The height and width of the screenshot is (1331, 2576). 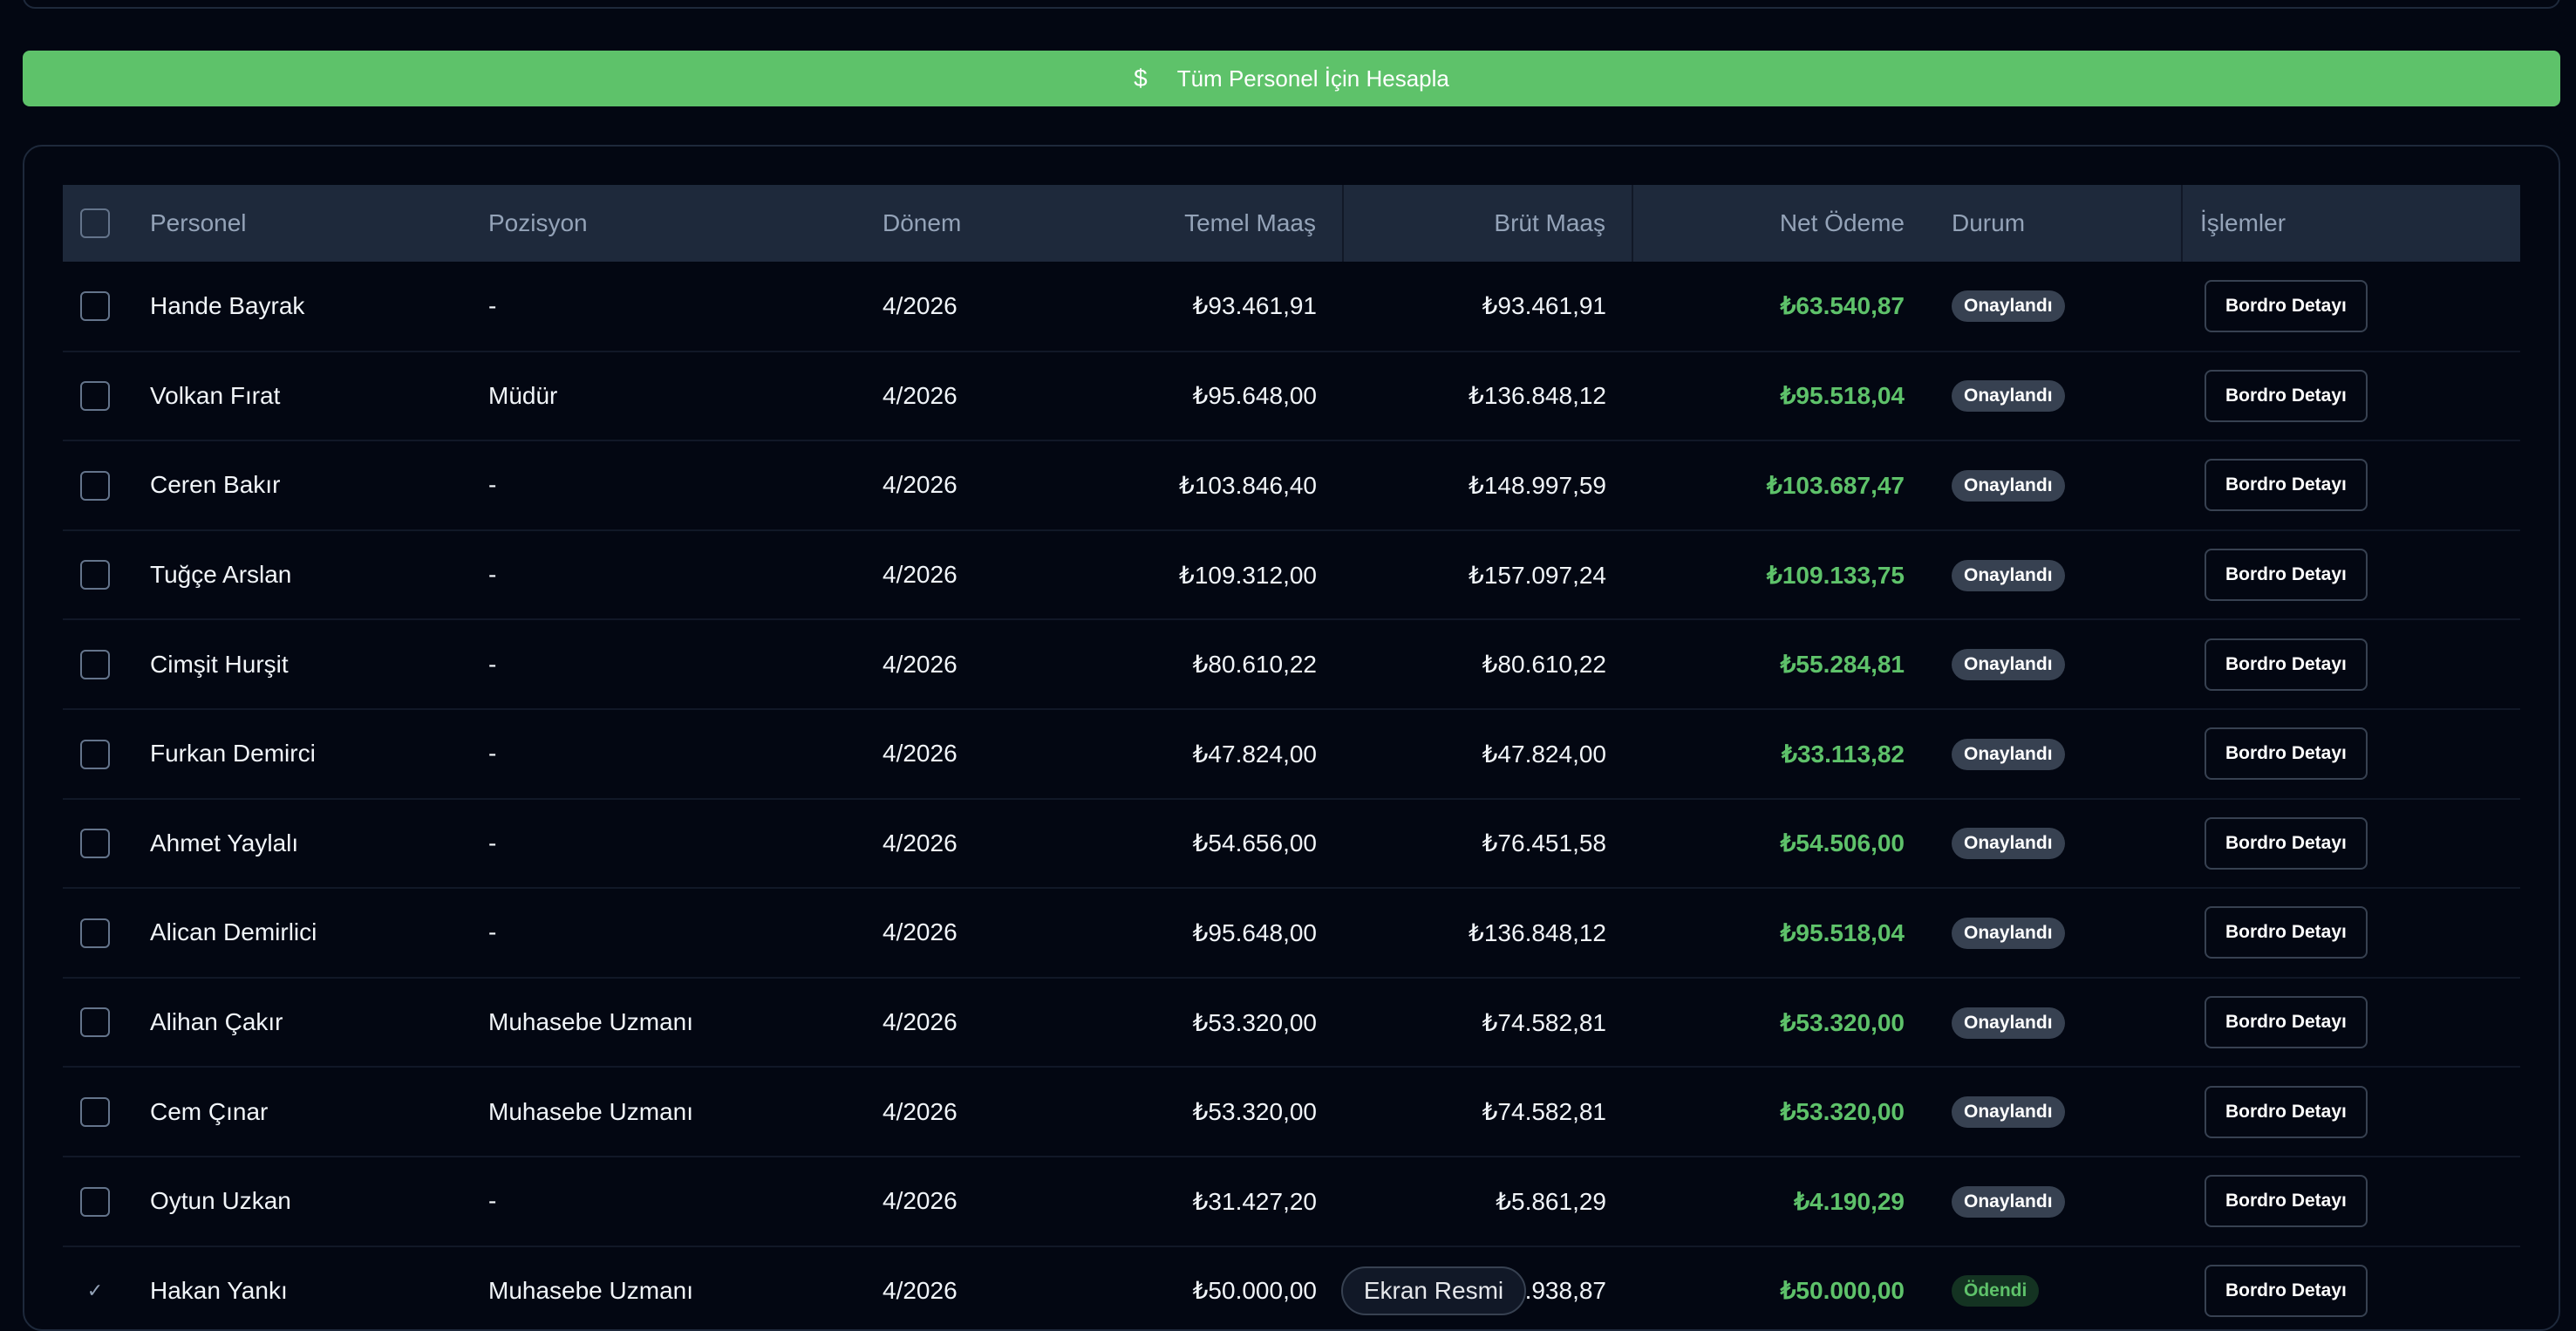 I want to click on header-status: Durum, so click(x=2056, y=223).